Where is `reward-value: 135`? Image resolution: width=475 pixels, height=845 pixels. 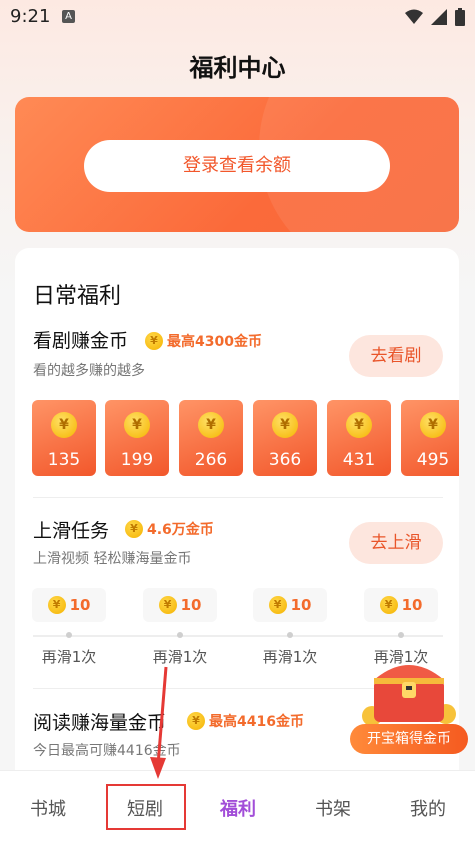
reward-value: 135 is located at coordinates (64, 460).